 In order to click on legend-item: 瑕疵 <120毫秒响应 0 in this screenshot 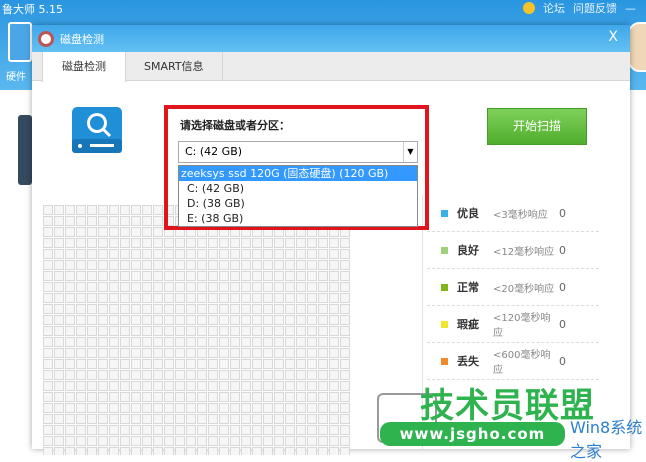, I will do `click(513, 324)`.